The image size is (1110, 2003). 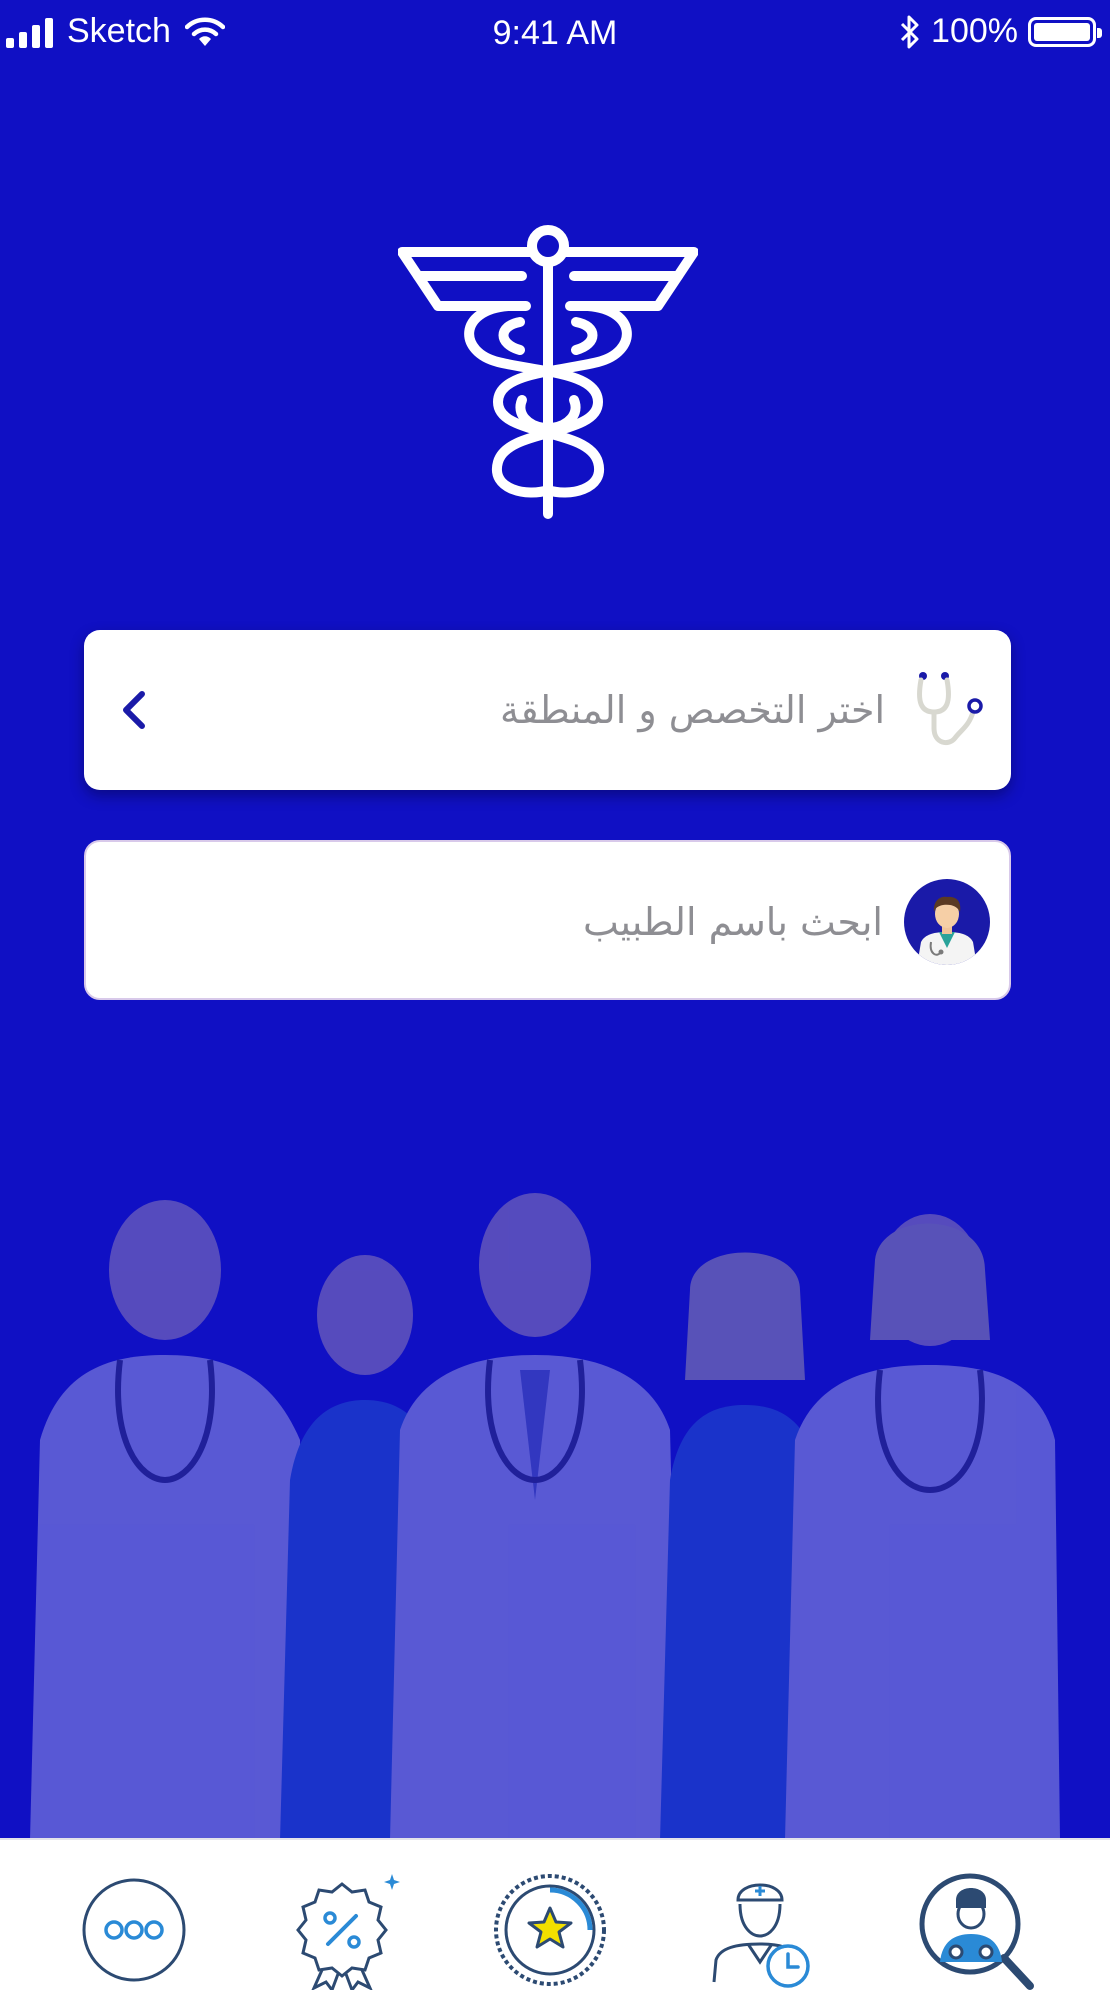 I want to click on doctor-name-label: ابحث باسم الطبيب, so click(x=733, y=922).